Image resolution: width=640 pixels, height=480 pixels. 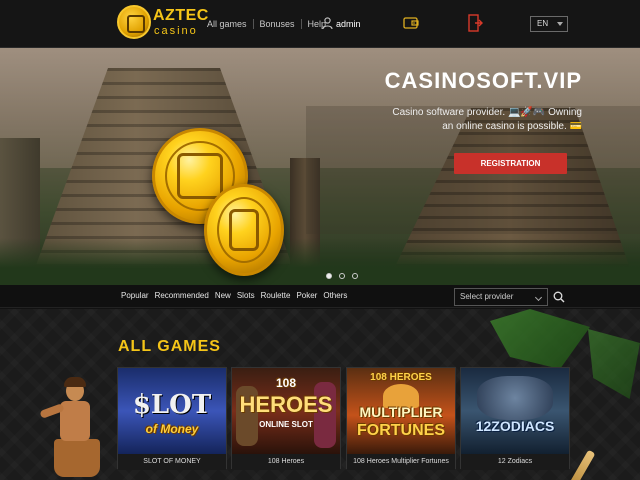 I want to click on search-icon, so click(x=559, y=297).